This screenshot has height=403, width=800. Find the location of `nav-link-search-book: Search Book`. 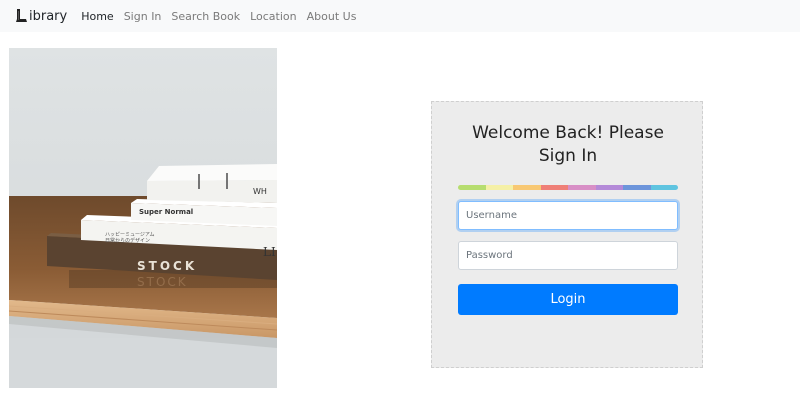

nav-link-search-book: Search Book is located at coordinates (205, 16).